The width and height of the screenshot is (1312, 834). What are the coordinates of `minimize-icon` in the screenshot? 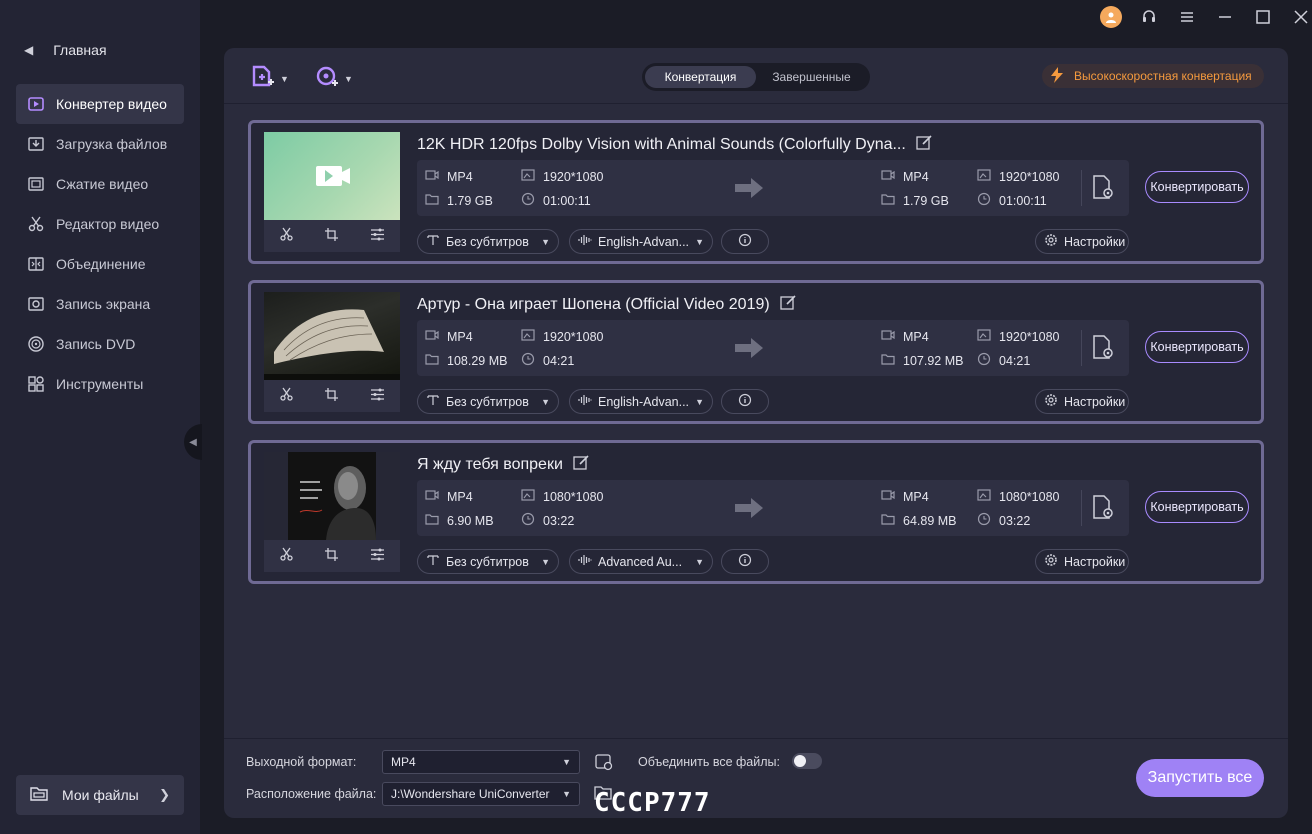 It's located at (1225, 17).